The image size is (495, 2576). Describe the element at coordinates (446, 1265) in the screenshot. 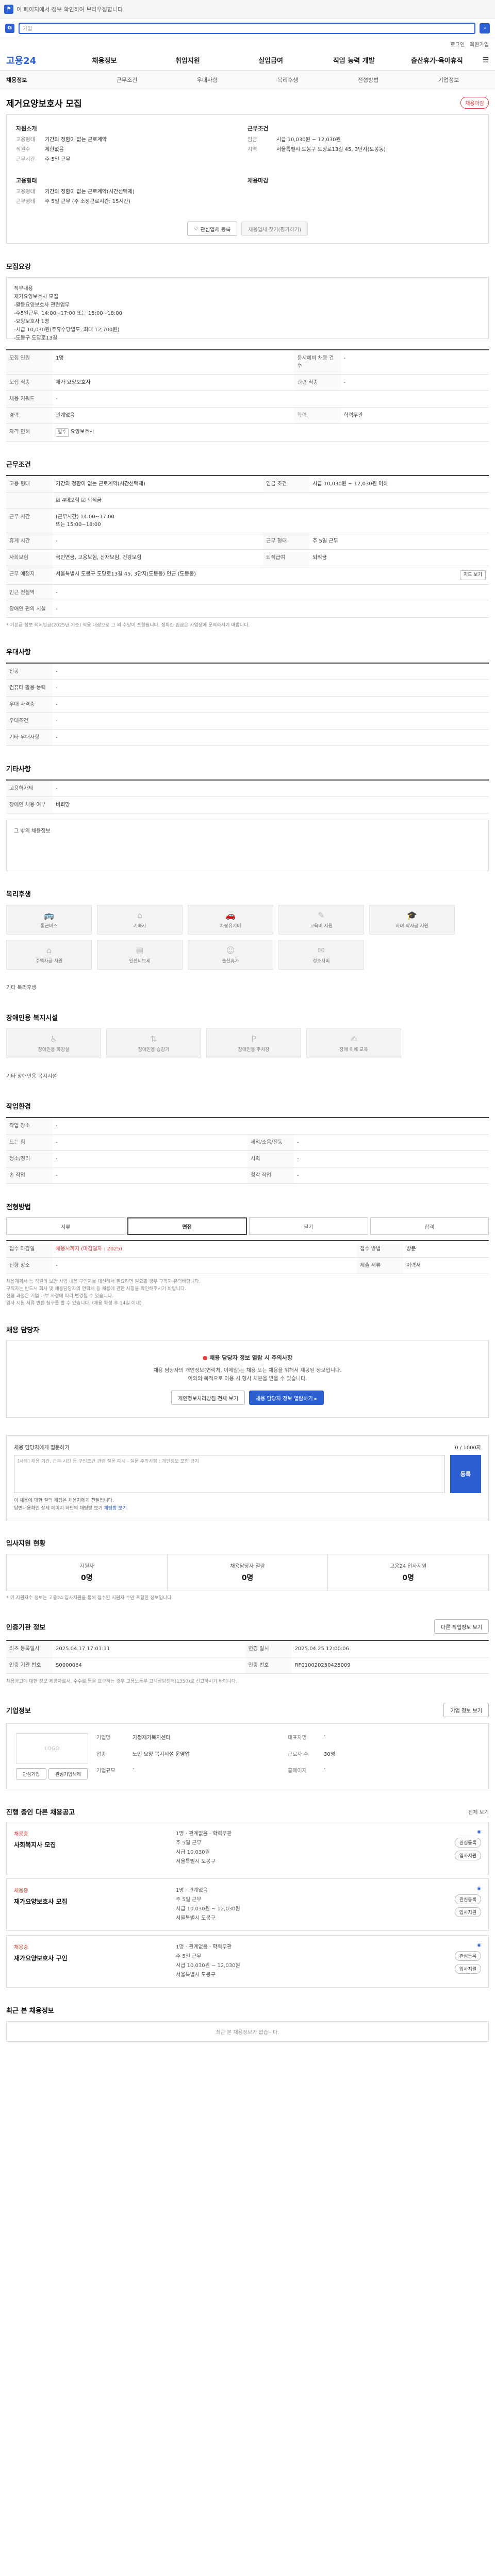

I see `cell-value: 이력서` at that location.